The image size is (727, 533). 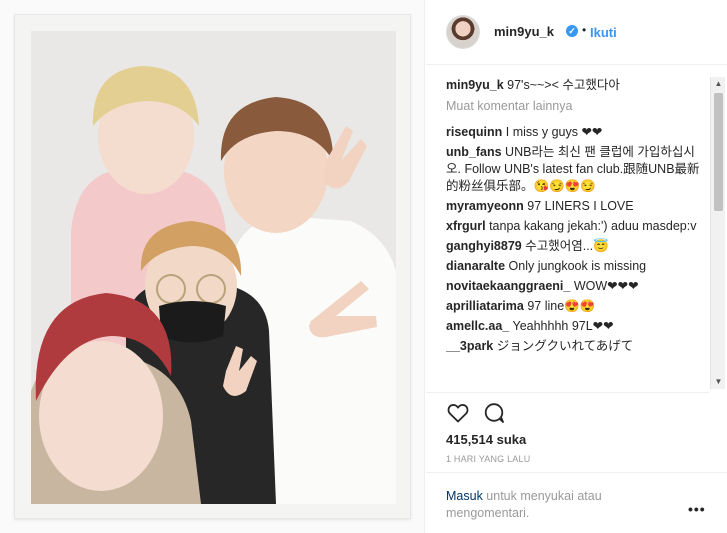 I want to click on list-item: myramyeonn 97 LINERS I LOVE, so click(x=577, y=206).